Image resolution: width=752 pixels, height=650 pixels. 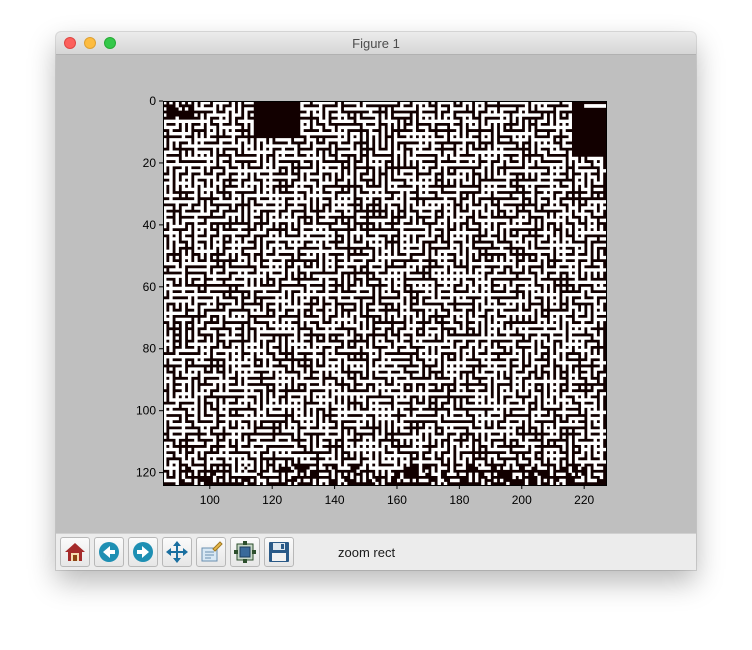 I want to click on back-button, so click(x=109, y=552).